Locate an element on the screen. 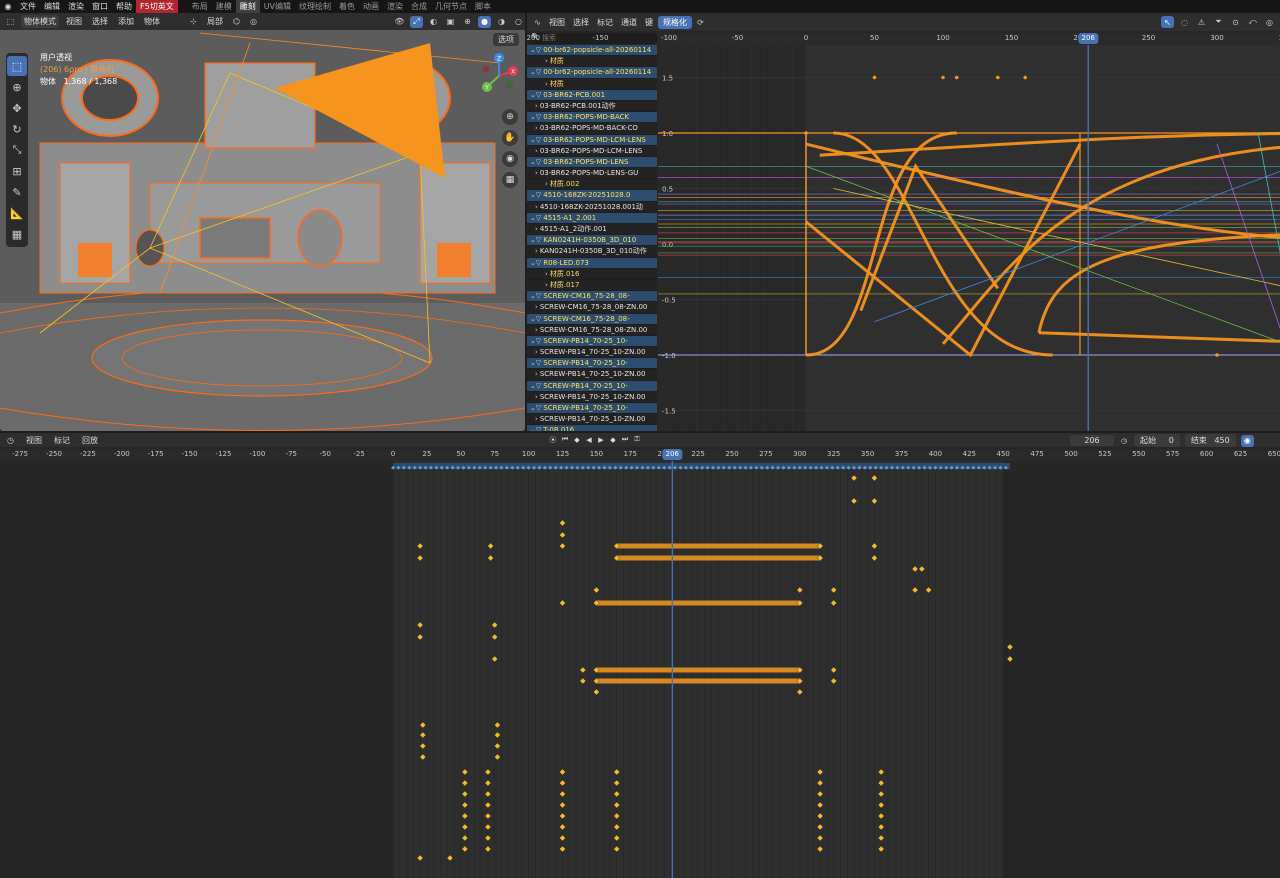  workspace-tab-rendering: 渲染 is located at coordinates (395, 6).